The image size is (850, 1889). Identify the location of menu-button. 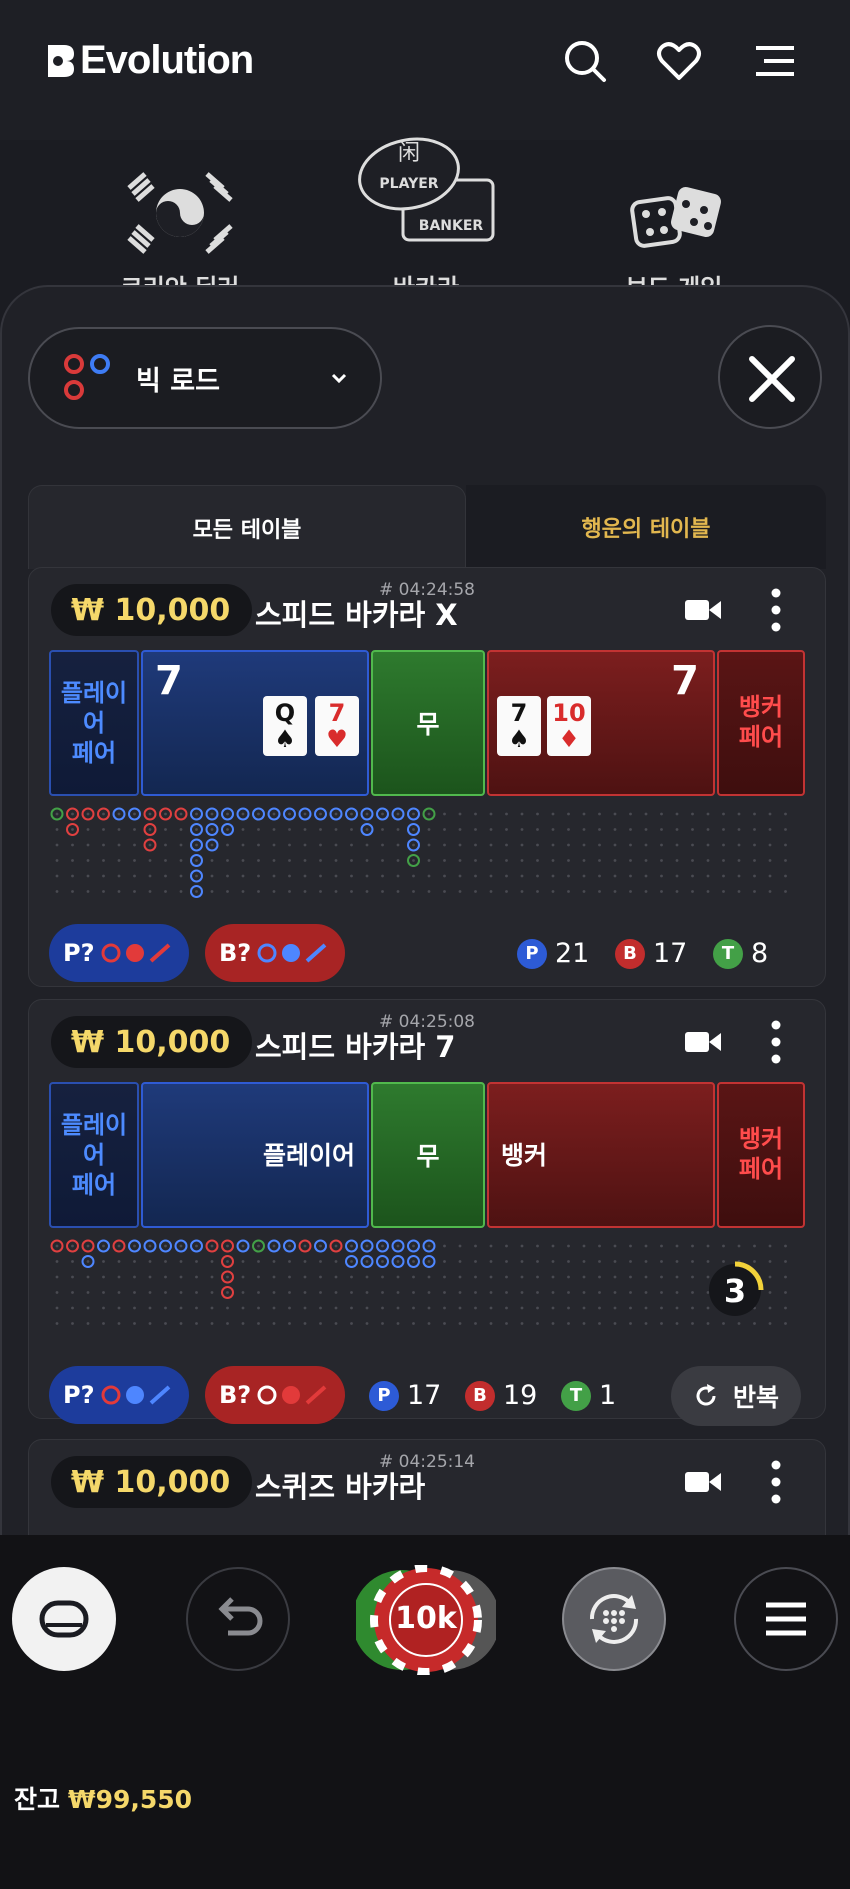
(786, 1619).